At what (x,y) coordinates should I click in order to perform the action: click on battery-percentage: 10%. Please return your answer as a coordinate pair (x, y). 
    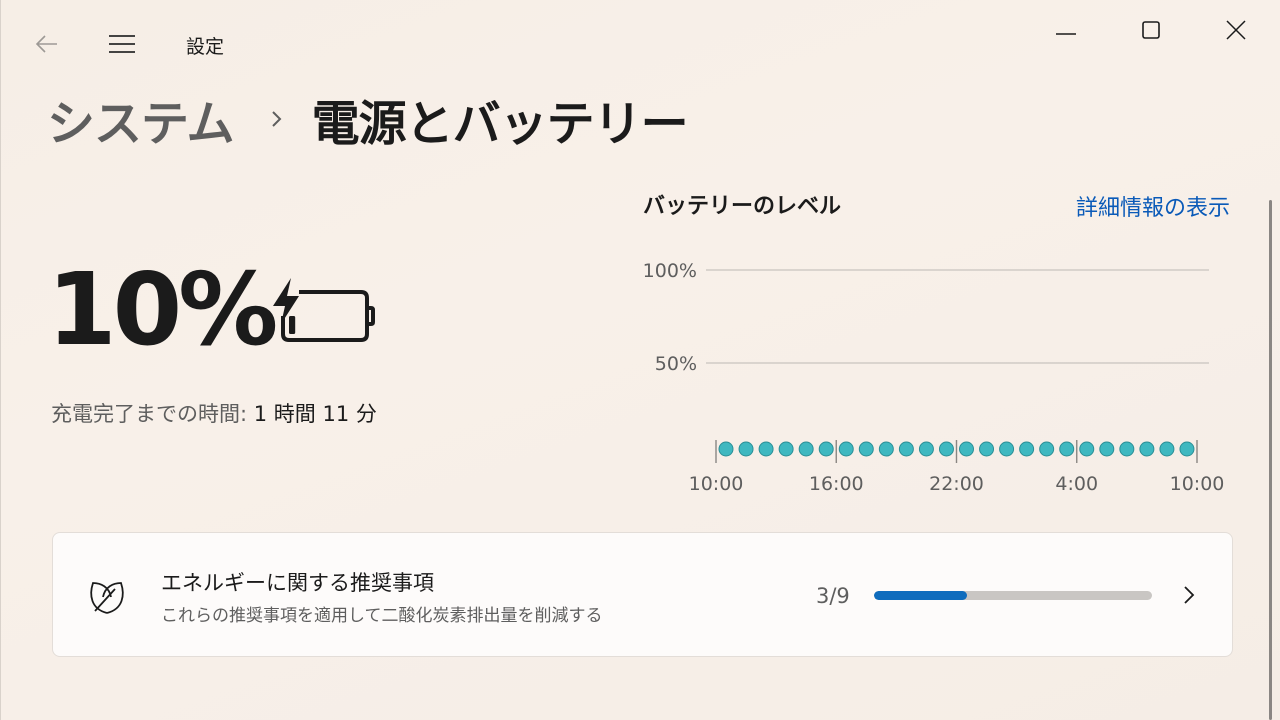
    Looking at the image, I should click on (162, 309).